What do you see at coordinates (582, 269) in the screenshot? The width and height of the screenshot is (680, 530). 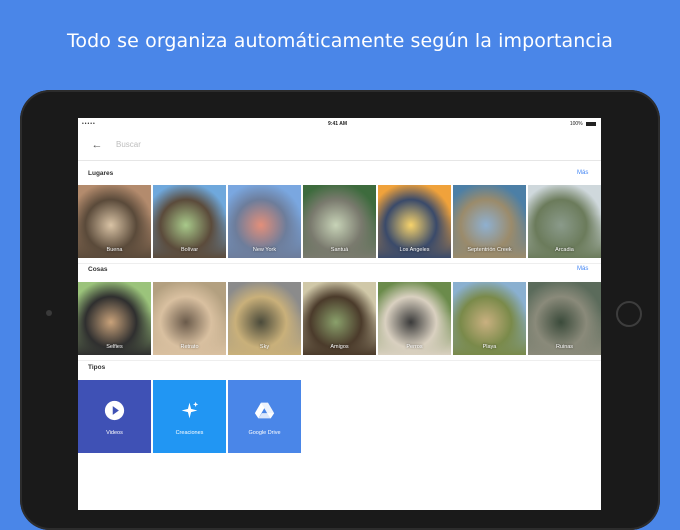 I see `things-more-link: Más` at bounding box center [582, 269].